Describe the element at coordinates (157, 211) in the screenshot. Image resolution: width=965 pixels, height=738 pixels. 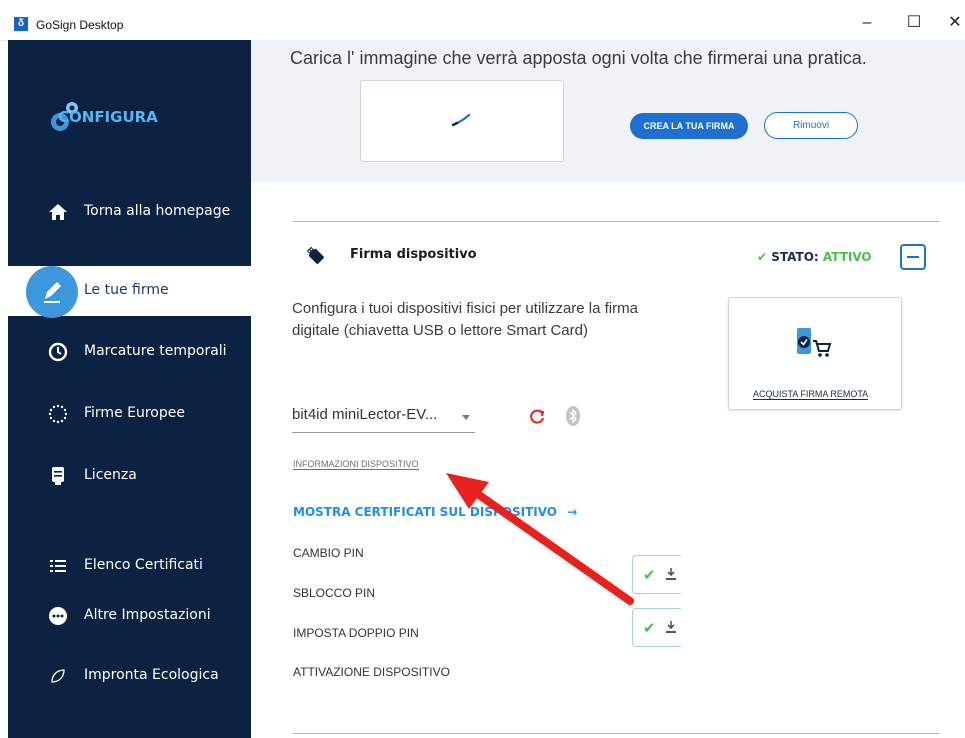
I see `sidebar-item-label: Torna alla homepage` at that location.